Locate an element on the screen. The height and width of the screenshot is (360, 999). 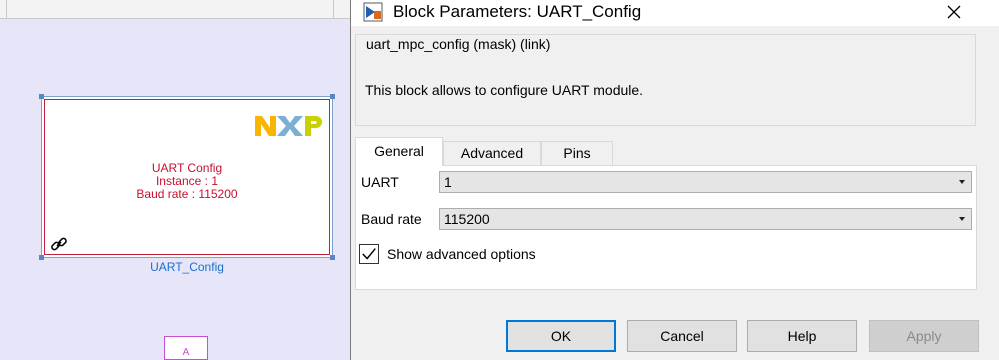
checkmark-icon is located at coordinates (369, 254).